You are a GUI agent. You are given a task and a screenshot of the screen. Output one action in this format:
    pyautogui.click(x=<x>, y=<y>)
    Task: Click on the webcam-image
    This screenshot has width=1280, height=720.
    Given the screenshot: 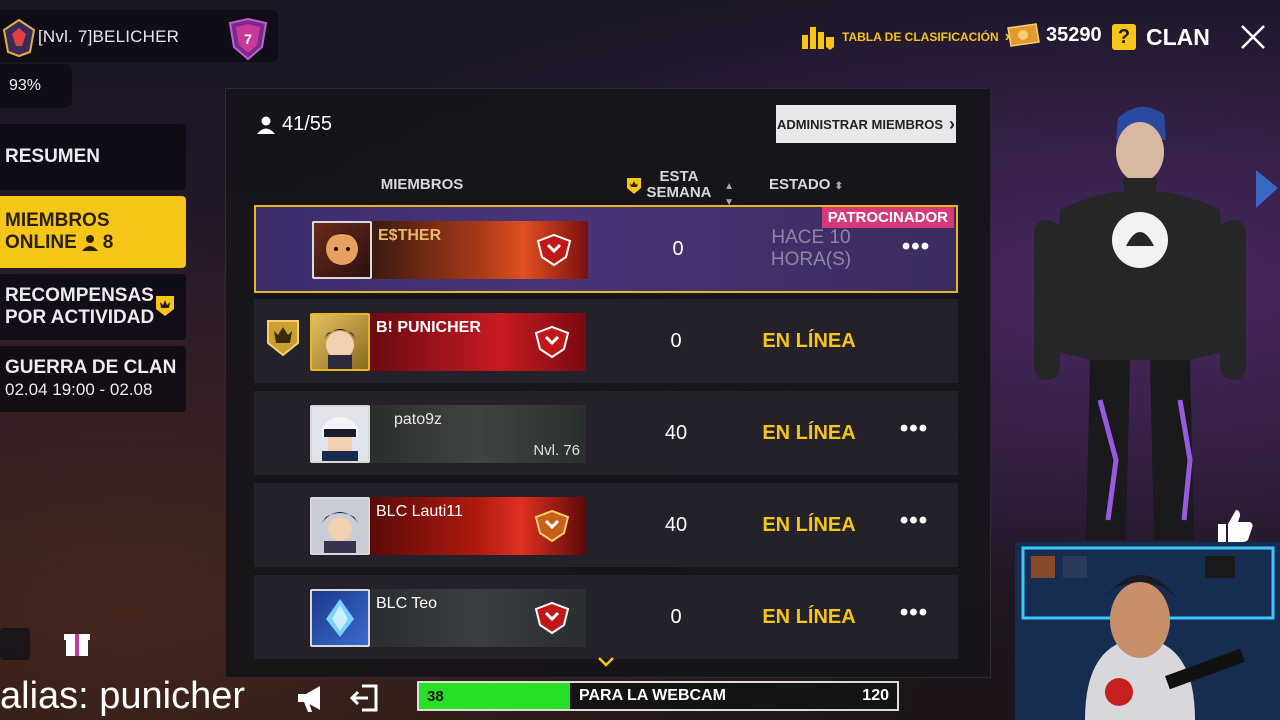 What is the action you would take?
    pyautogui.click(x=1147, y=631)
    